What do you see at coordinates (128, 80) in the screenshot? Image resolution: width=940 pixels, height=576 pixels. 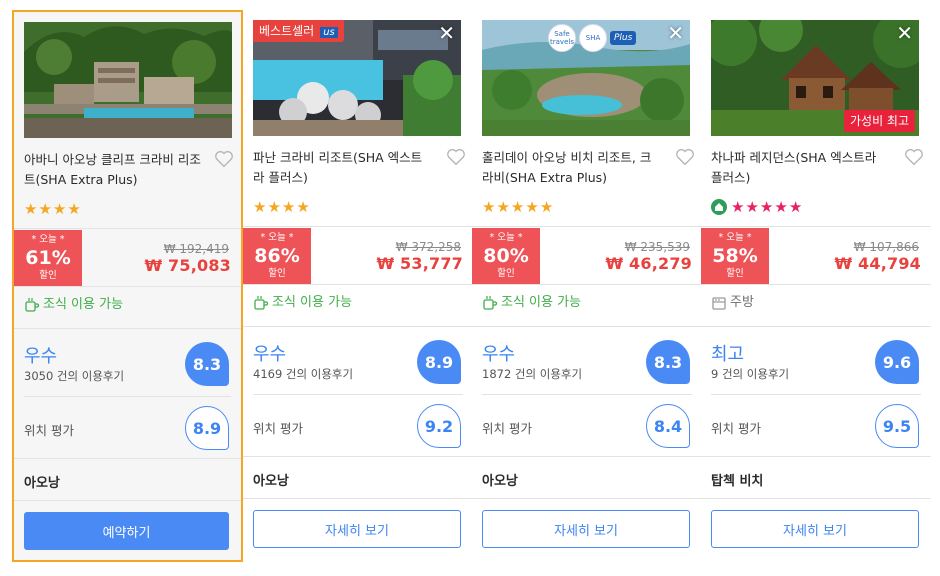 I see `hotel-photo` at bounding box center [128, 80].